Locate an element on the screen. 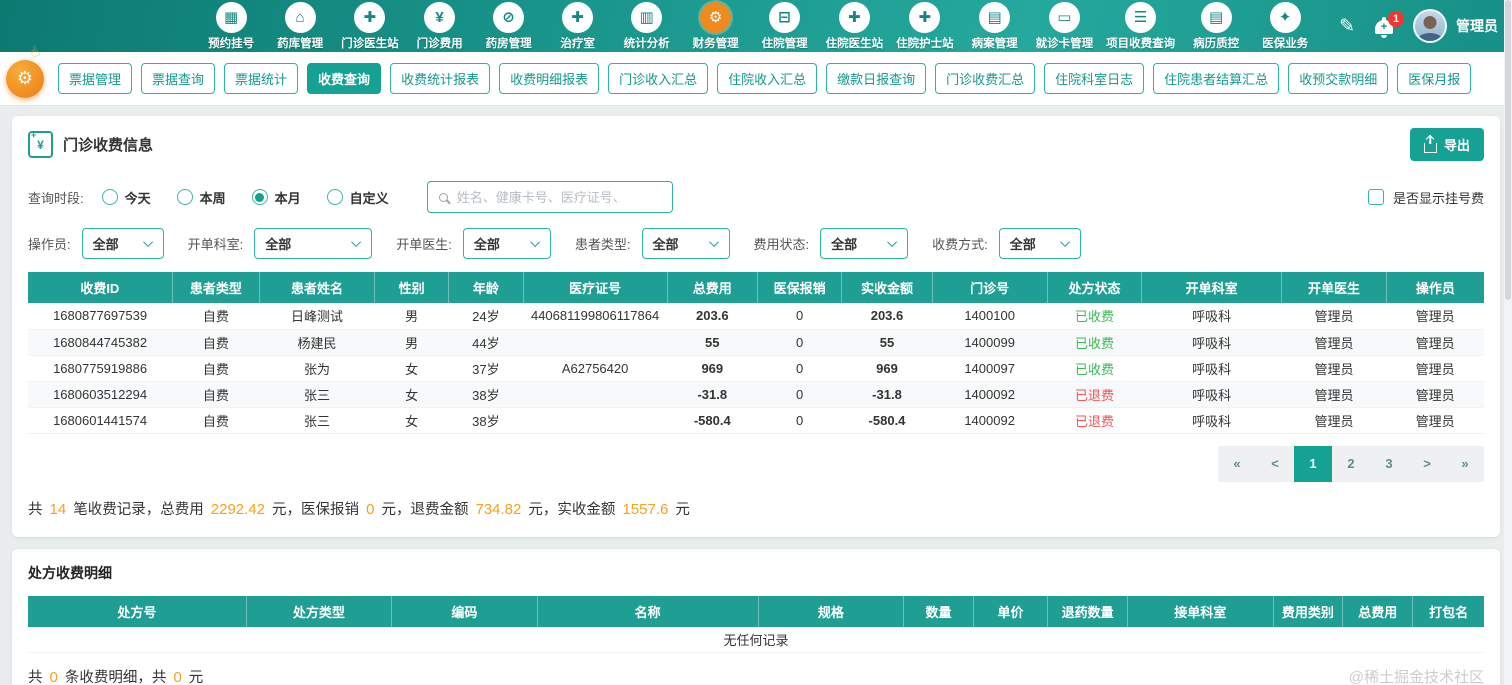 The height and width of the screenshot is (685, 1512). scrollbar is located at coordinates (1508, 342).